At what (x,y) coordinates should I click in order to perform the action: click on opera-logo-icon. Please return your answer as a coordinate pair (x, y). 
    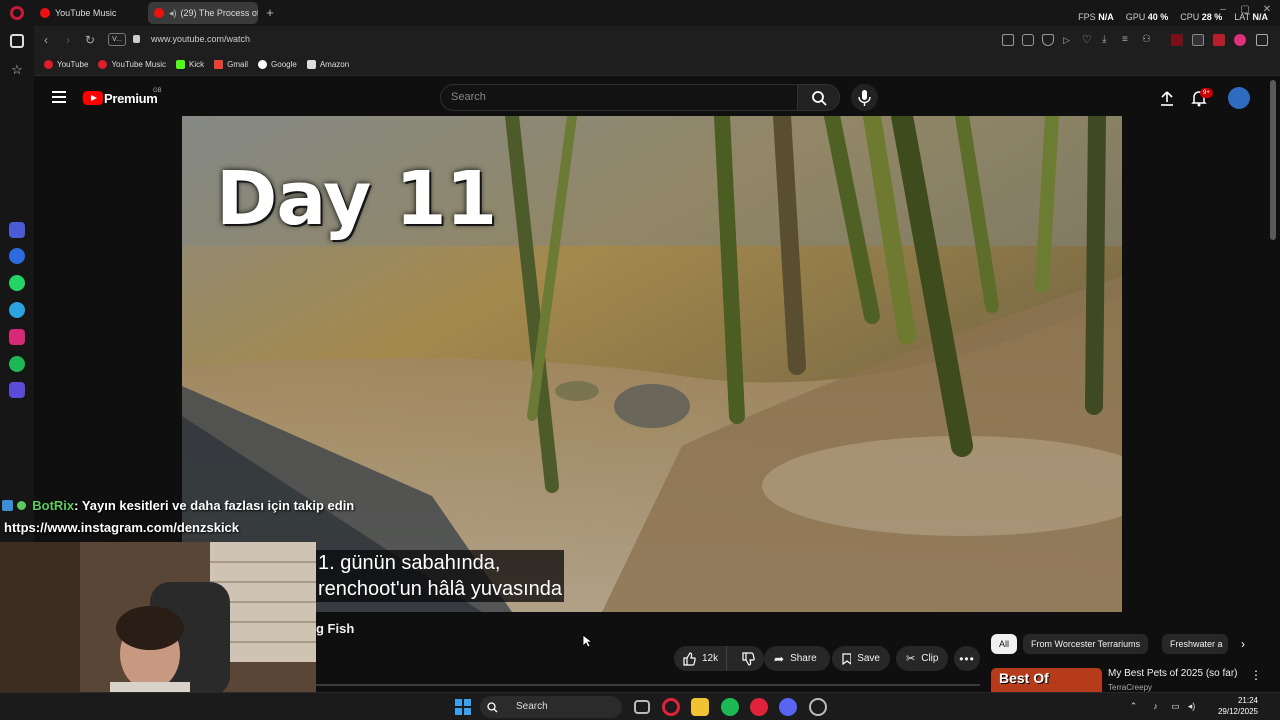
    Looking at the image, I should click on (17, 13).